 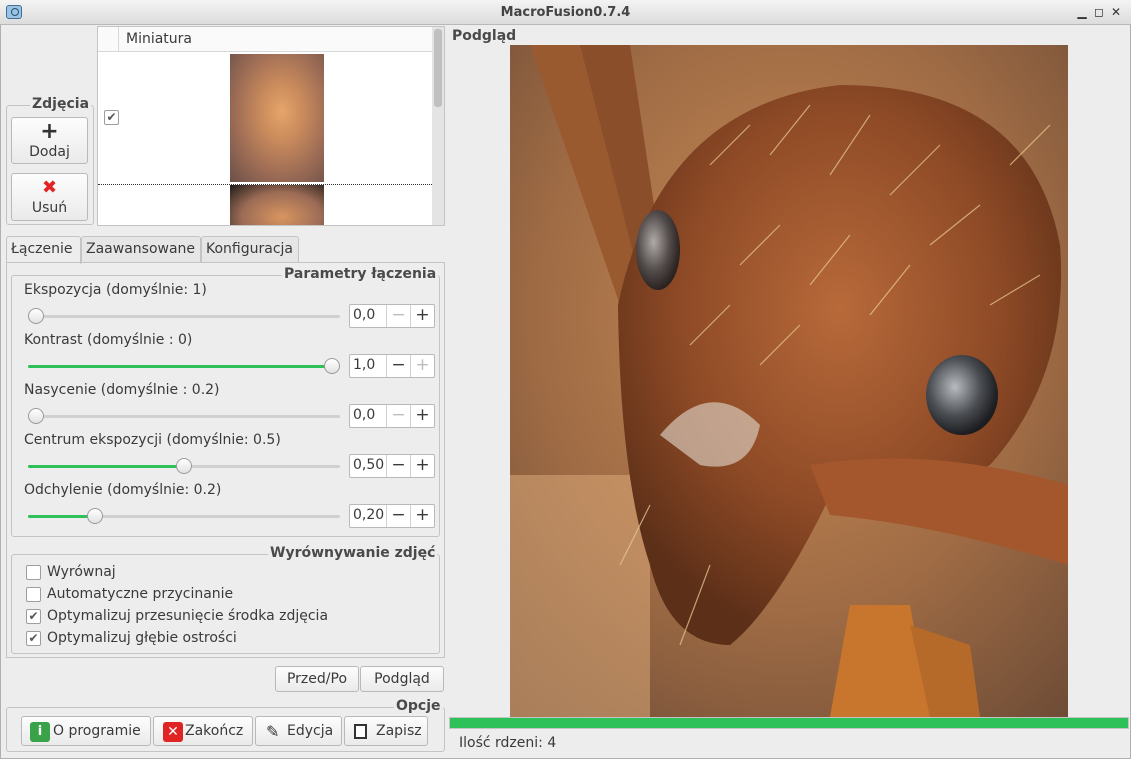 I want to click on quit-button: ✕ Zakończ, so click(x=203, y=731).